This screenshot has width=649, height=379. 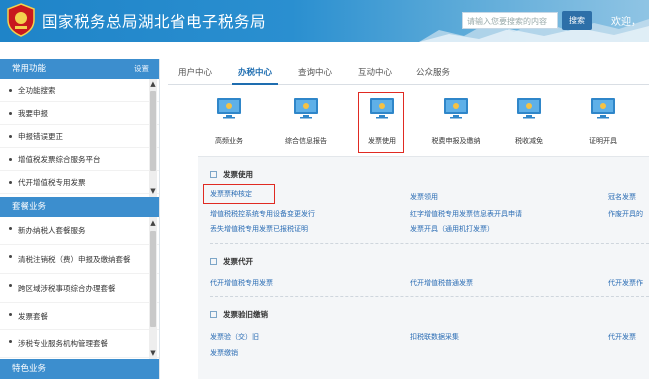 What do you see at coordinates (622, 337) in the screenshot?
I see `link-proxy-invoice: 代开发票` at bounding box center [622, 337].